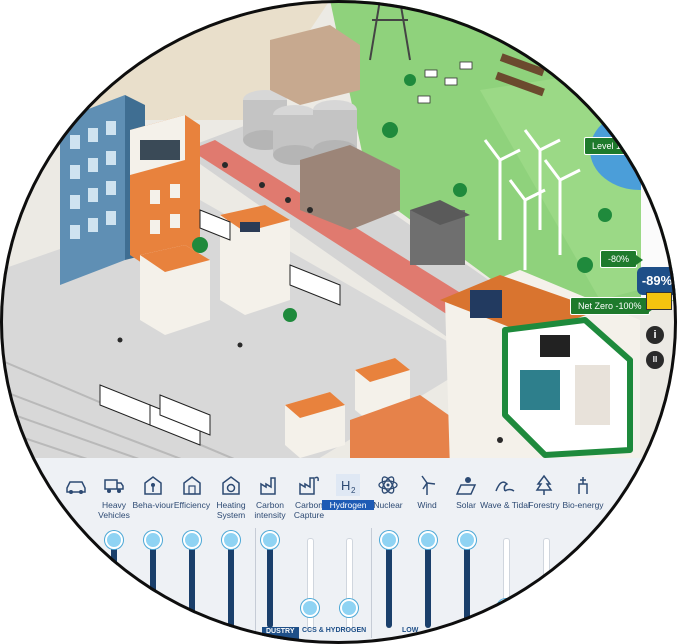 The height and width of the screenshot is (644, 677). What do you see at coordinates (353, 490) in the screenshot?
I see `svg-text: 2` at bounding box center [353, 490].